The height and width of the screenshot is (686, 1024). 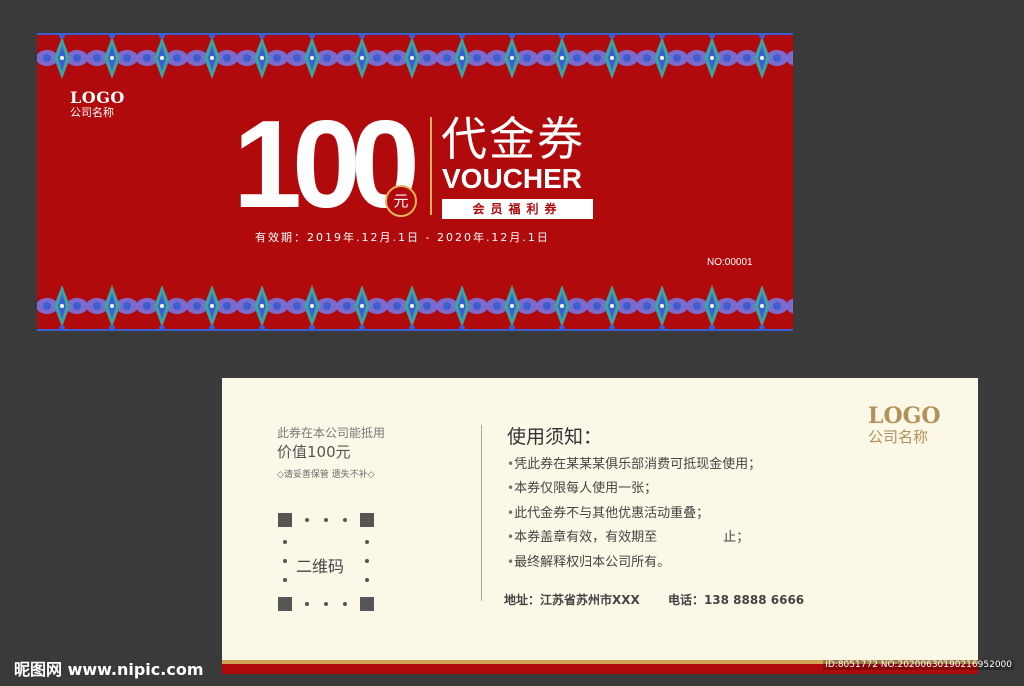 What do you see at coordinates (320, 566) in the screenshot?
I see `qr-label: 二维码` at bounding box center [320, 566].